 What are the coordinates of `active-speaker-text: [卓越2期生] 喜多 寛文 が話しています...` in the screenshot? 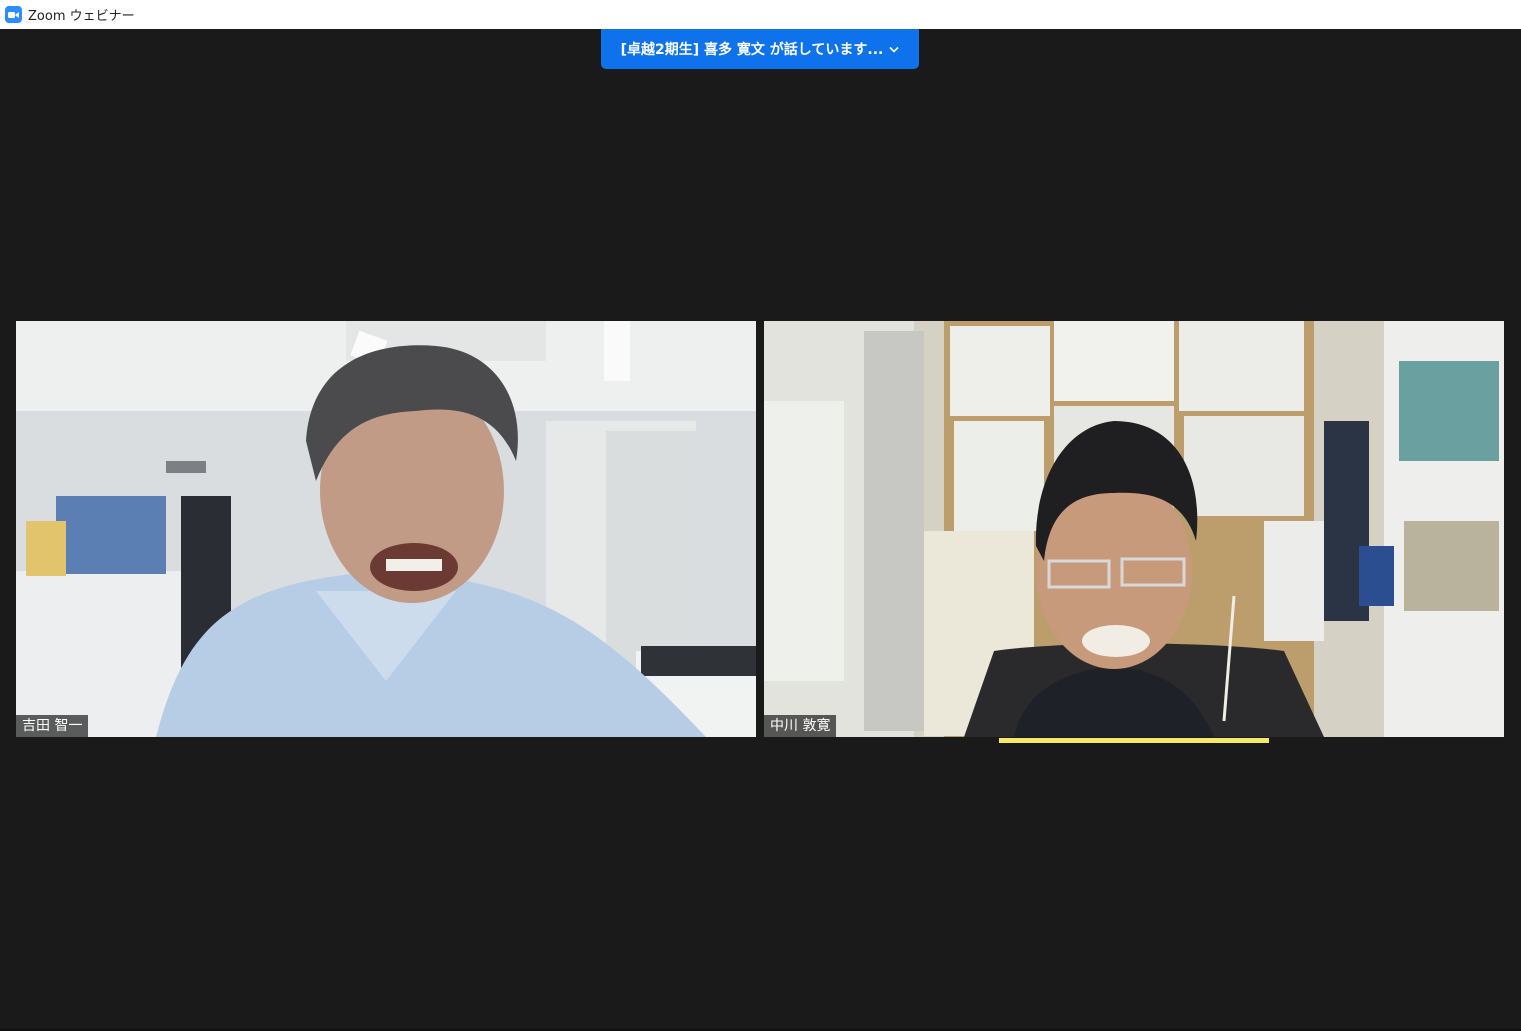 It's located at (752, 50).